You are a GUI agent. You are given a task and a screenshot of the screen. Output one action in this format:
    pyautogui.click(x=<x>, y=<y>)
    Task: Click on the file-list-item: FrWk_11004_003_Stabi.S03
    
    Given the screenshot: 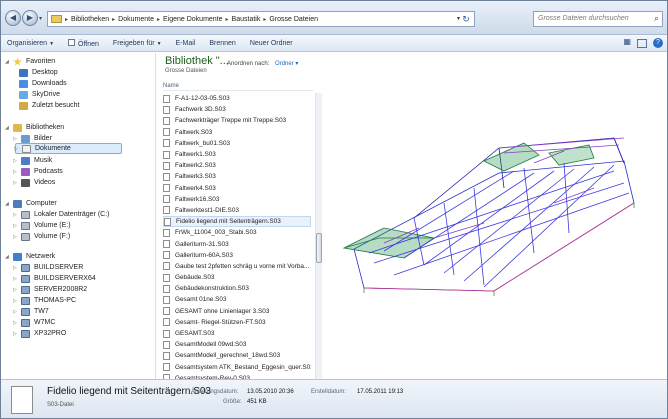 What is the action you would take?
    pyautogui.click(x=237, y=232)
    